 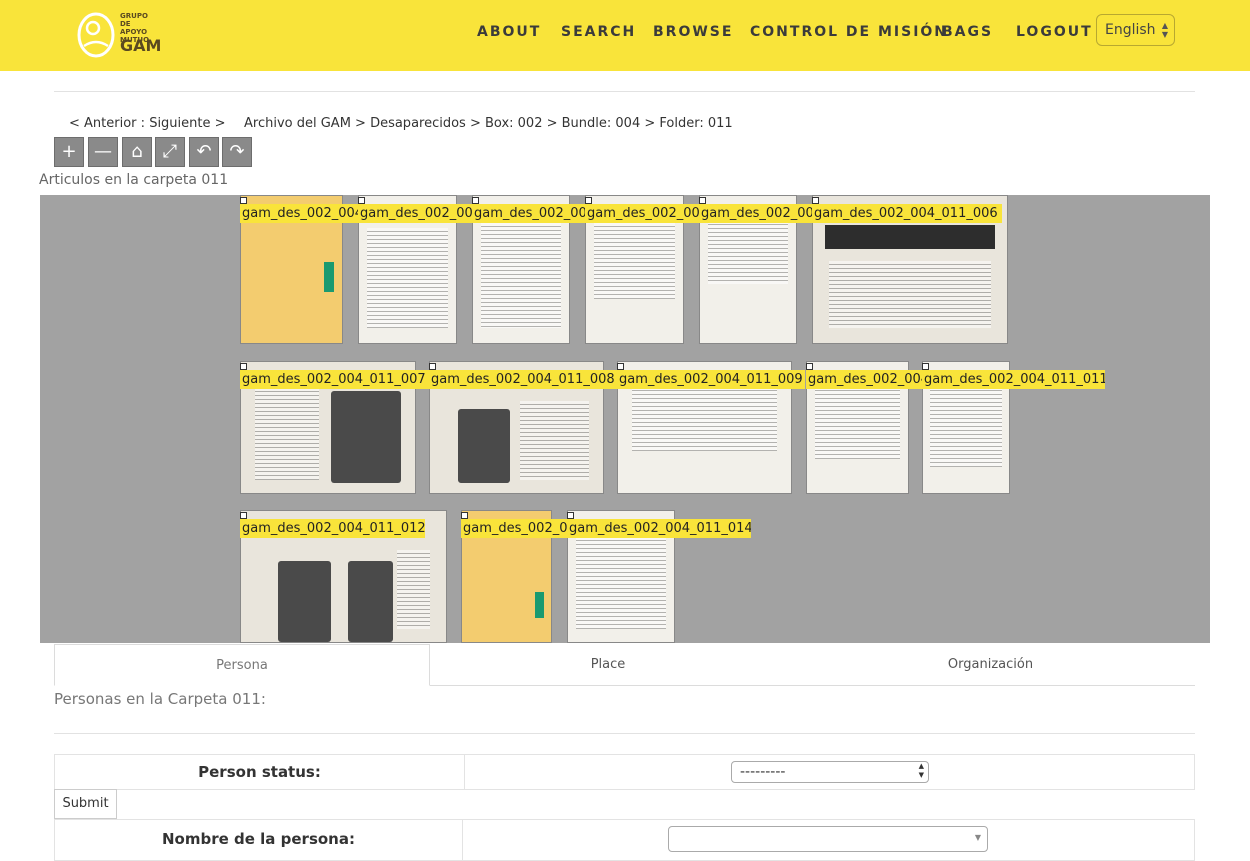 I want to click on people-heading: Personas en la Carpeta 011:, so click(x=160, y=699).